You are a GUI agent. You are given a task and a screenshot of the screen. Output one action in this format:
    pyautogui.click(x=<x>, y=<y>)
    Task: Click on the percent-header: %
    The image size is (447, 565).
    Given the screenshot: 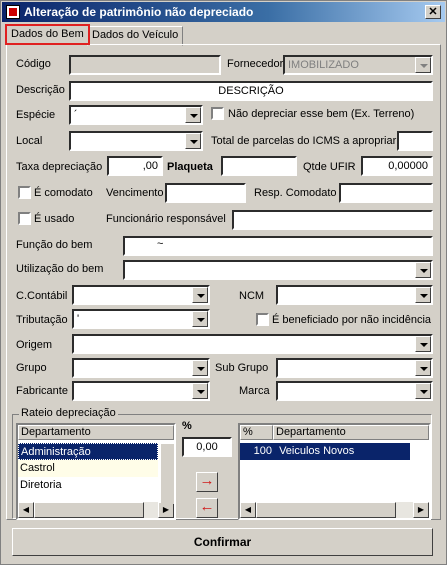 What is the action you would take?
    pyautogui.click(x=256, y=432)
    